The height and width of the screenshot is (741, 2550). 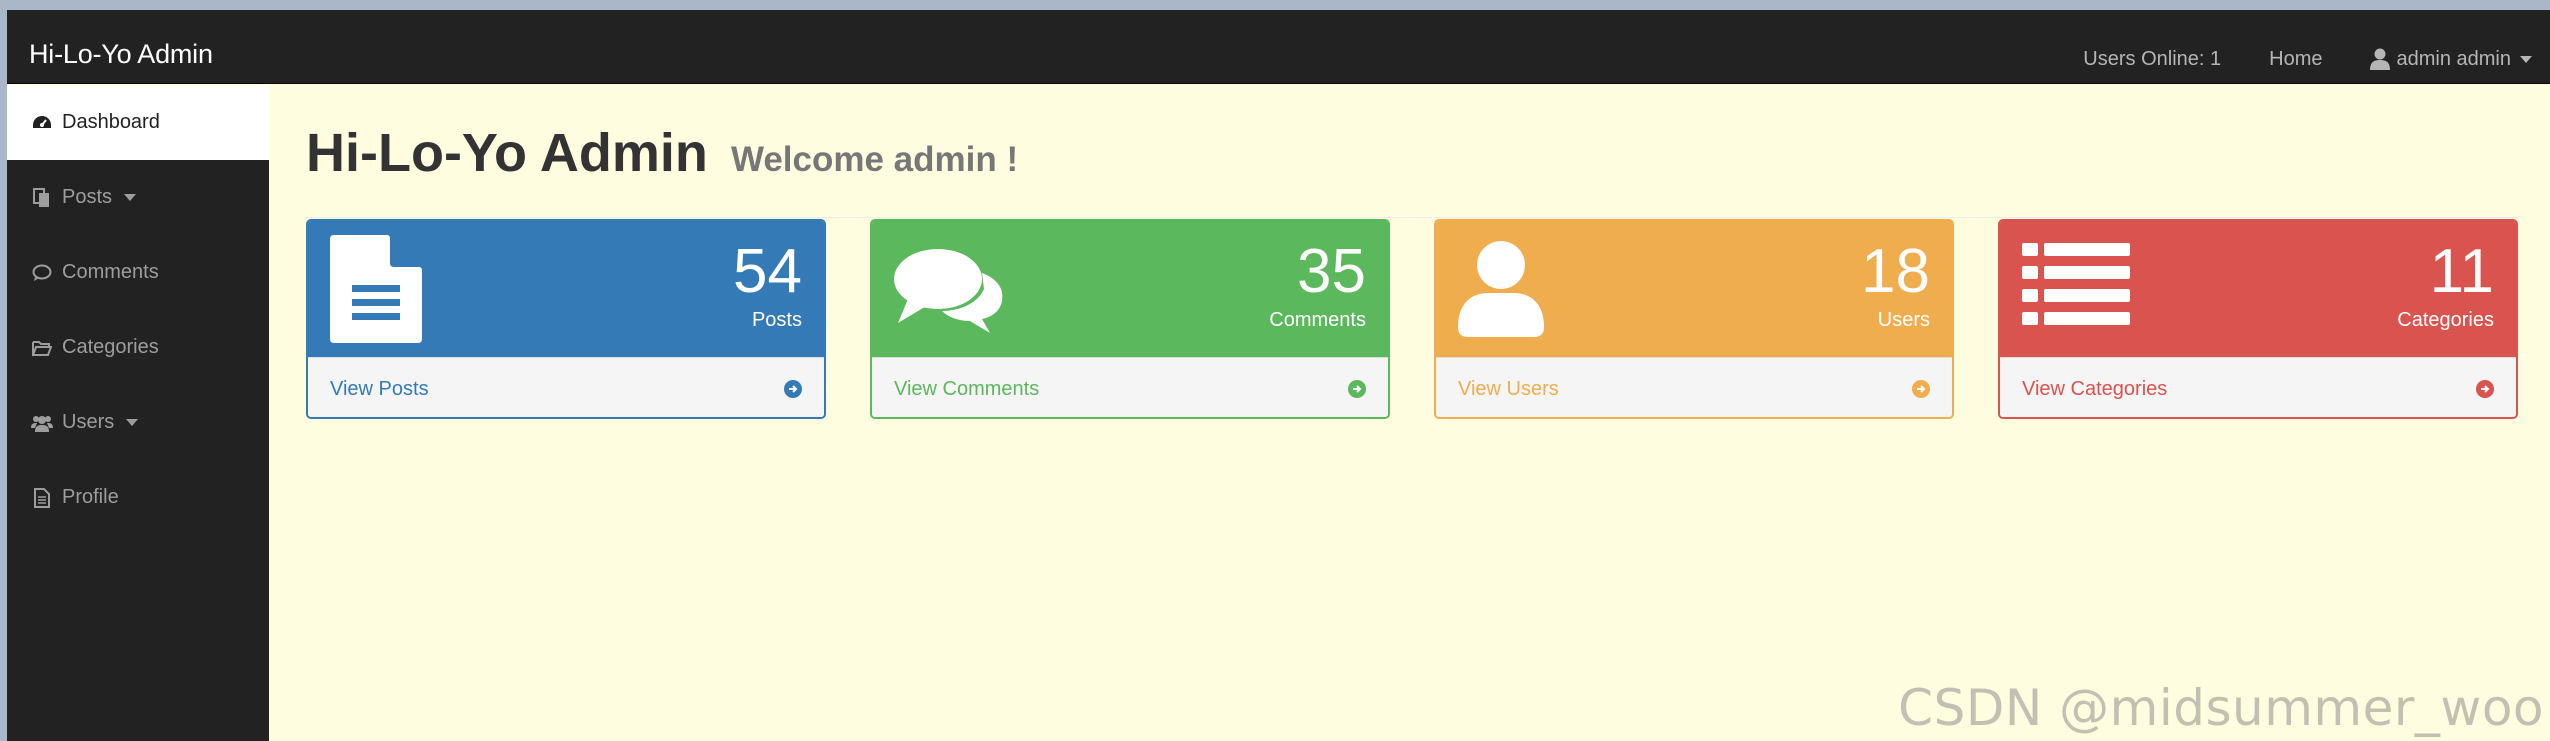 I want to click on view-posts-label: View Posts, so click(x=379, y=389).